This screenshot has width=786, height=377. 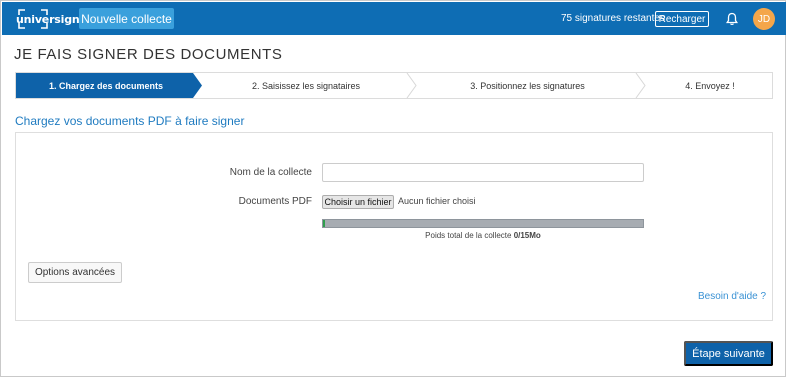 I want to click on universign-logo: universign, so click(x=46, y=19).